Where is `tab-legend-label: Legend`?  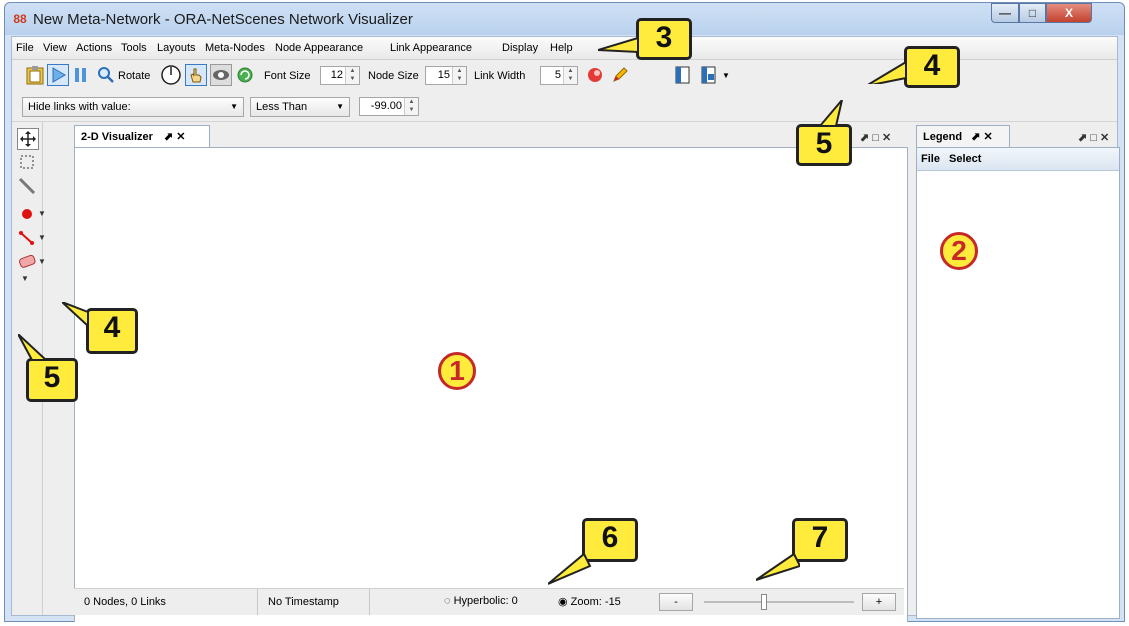 tab-legend-label: Legend is located at coordinates (943, 137).